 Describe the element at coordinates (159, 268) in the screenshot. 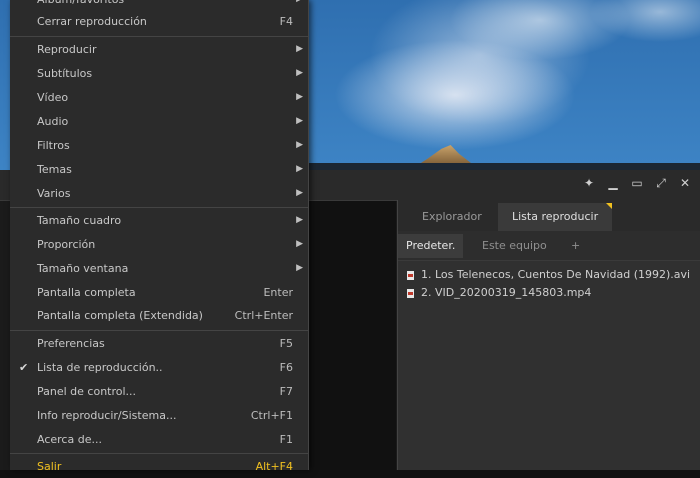

I see `menu-item-tamano-ventana: Tamaño ventana ▶` at that location.